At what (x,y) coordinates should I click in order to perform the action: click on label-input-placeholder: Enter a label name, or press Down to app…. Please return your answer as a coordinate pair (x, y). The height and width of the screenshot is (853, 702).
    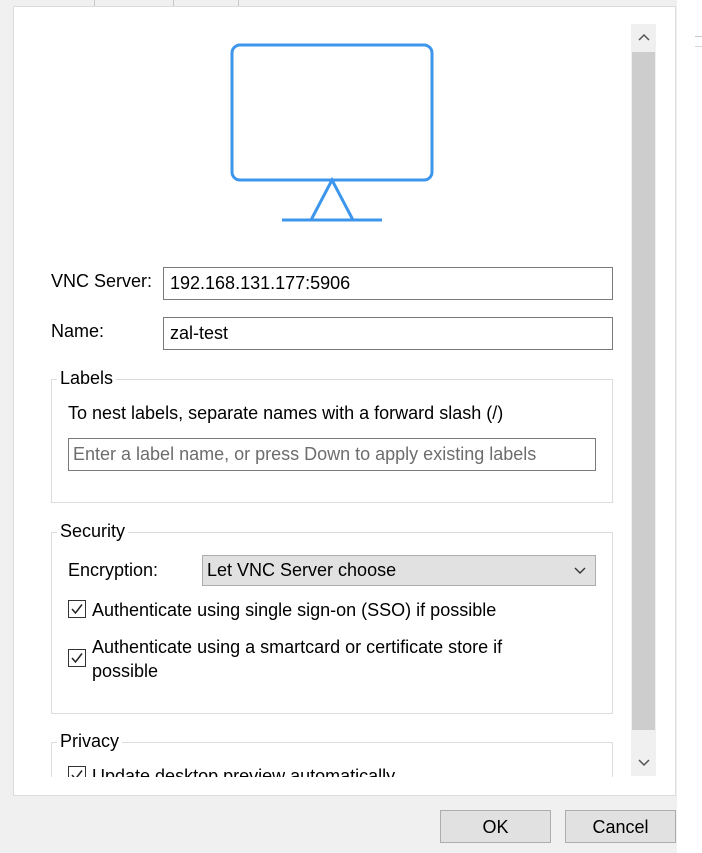
    Looking at the image, I should click on (305, 454).